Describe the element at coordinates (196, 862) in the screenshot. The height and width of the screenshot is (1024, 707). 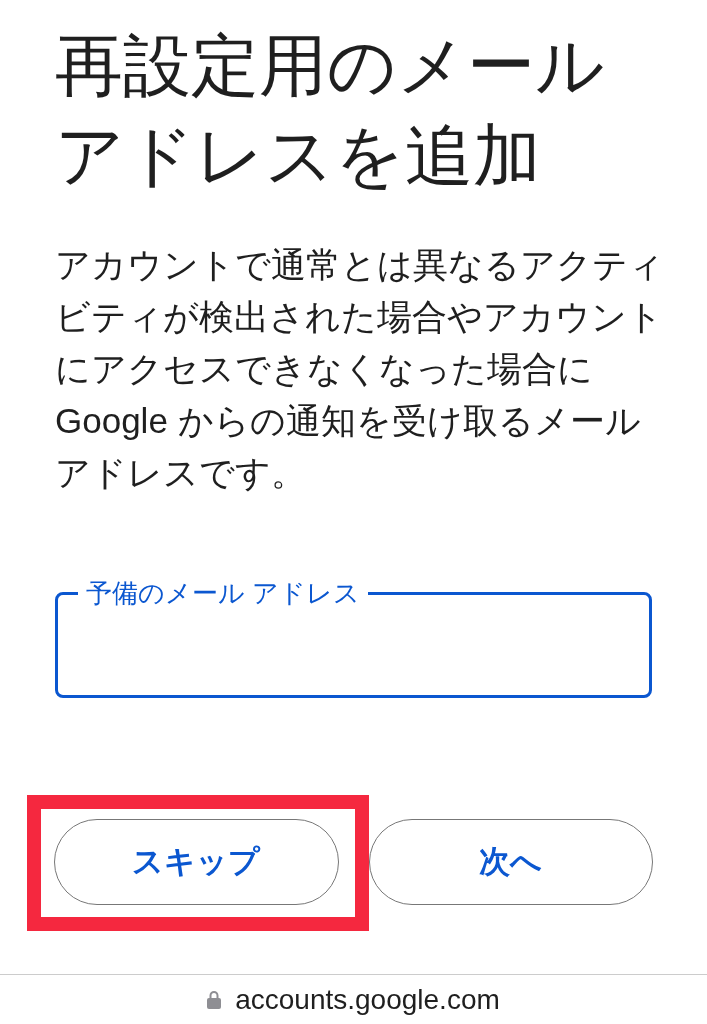
I see `skip-button: スキップ` at that location.